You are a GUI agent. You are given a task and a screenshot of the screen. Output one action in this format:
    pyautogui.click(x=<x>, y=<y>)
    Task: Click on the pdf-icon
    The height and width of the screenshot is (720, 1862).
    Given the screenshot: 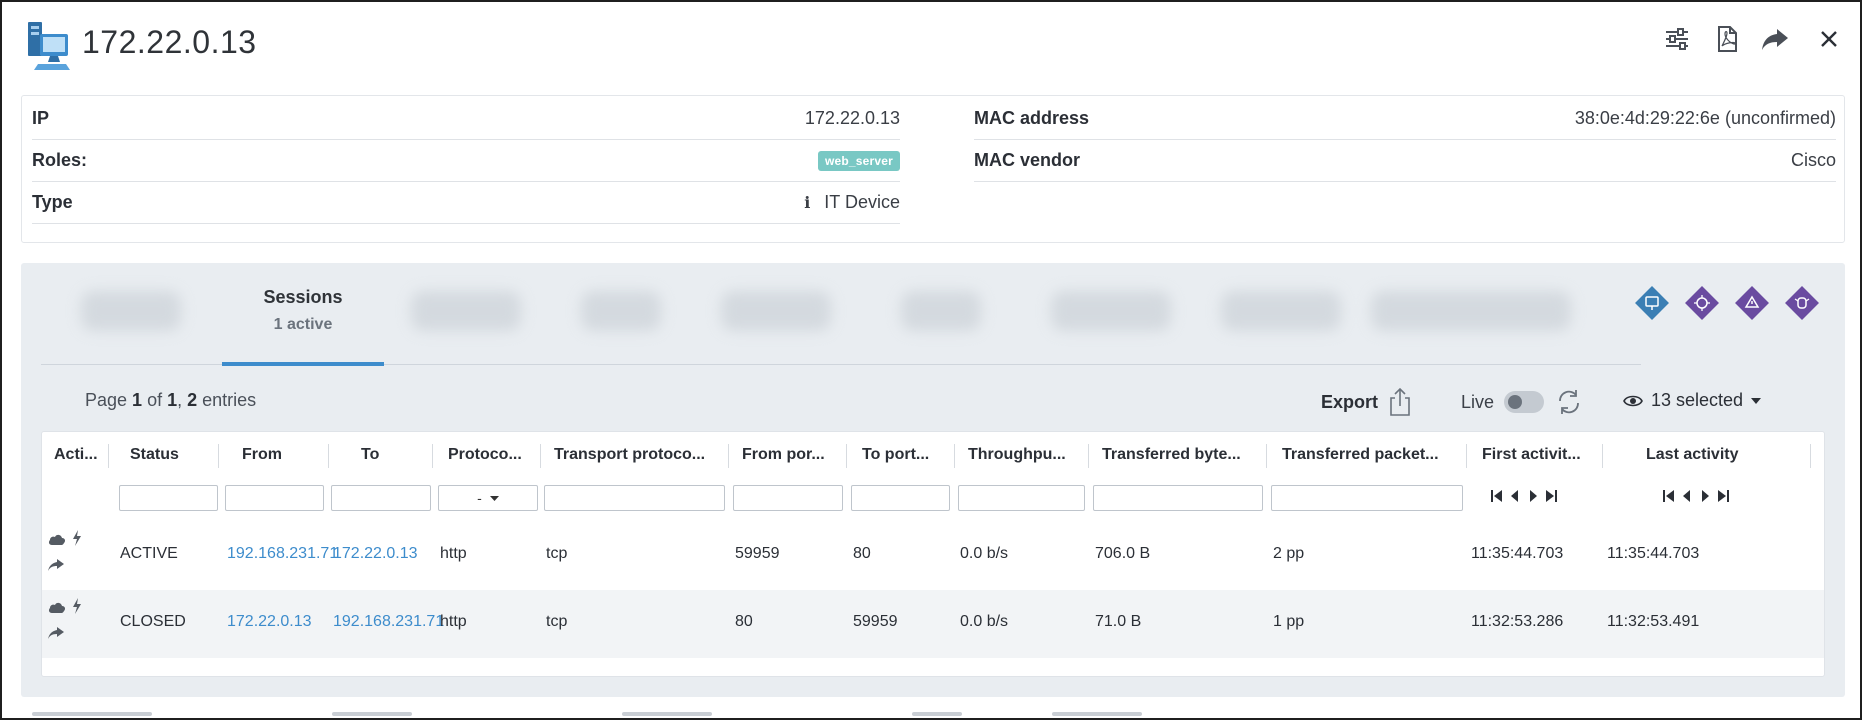 What is the action you would take?
    pyautogui.click(x=1727, y=39)
    